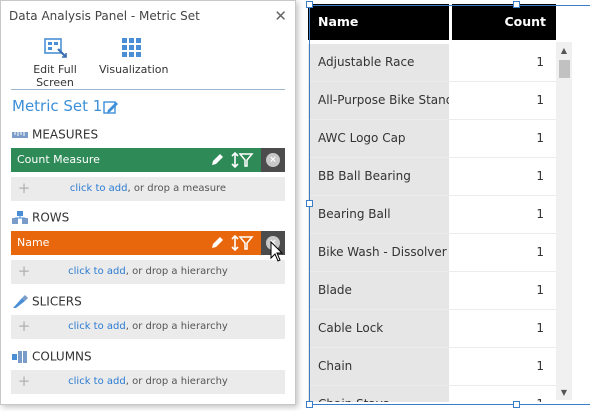 This screenshot has height=411, width=590. Describe the element at coordinates (177, 188) in the screenshot. I see `drop-hint: , or drop a measure` at that location.